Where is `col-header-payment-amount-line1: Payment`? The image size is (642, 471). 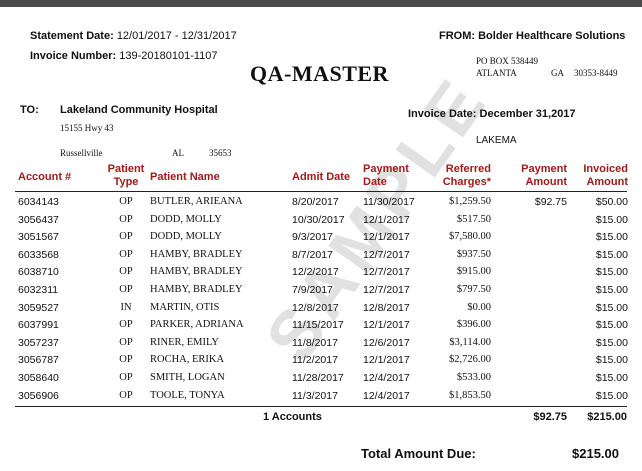
col-header-payment-amount-line1: Payment is located at coordinates (544, 169).